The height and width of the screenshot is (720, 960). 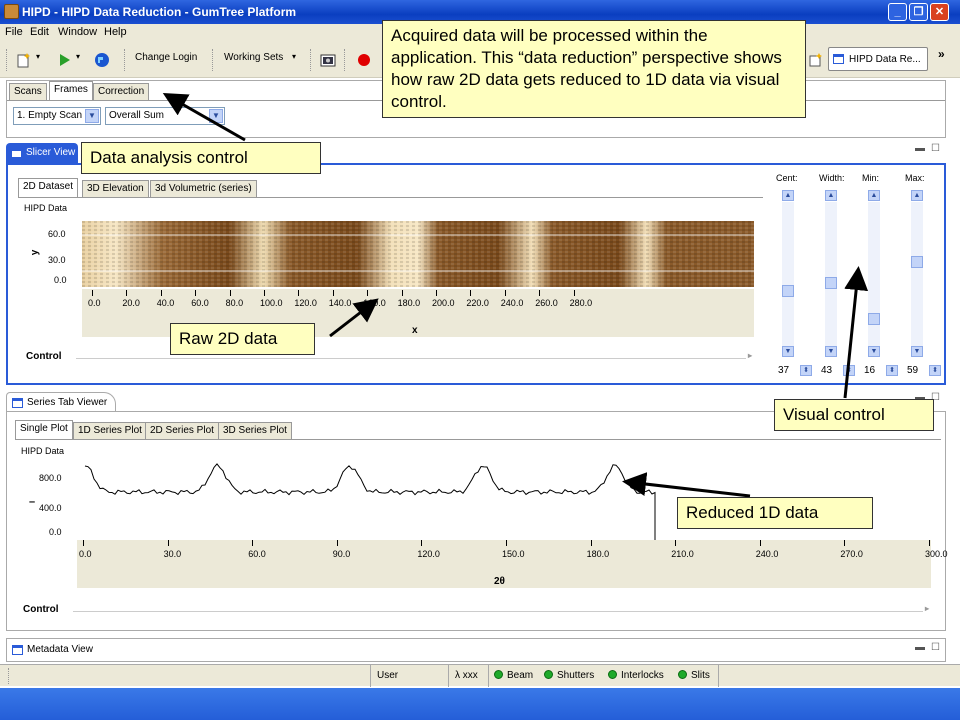 I want to click on globe-icon, so click(x=102, y=60).